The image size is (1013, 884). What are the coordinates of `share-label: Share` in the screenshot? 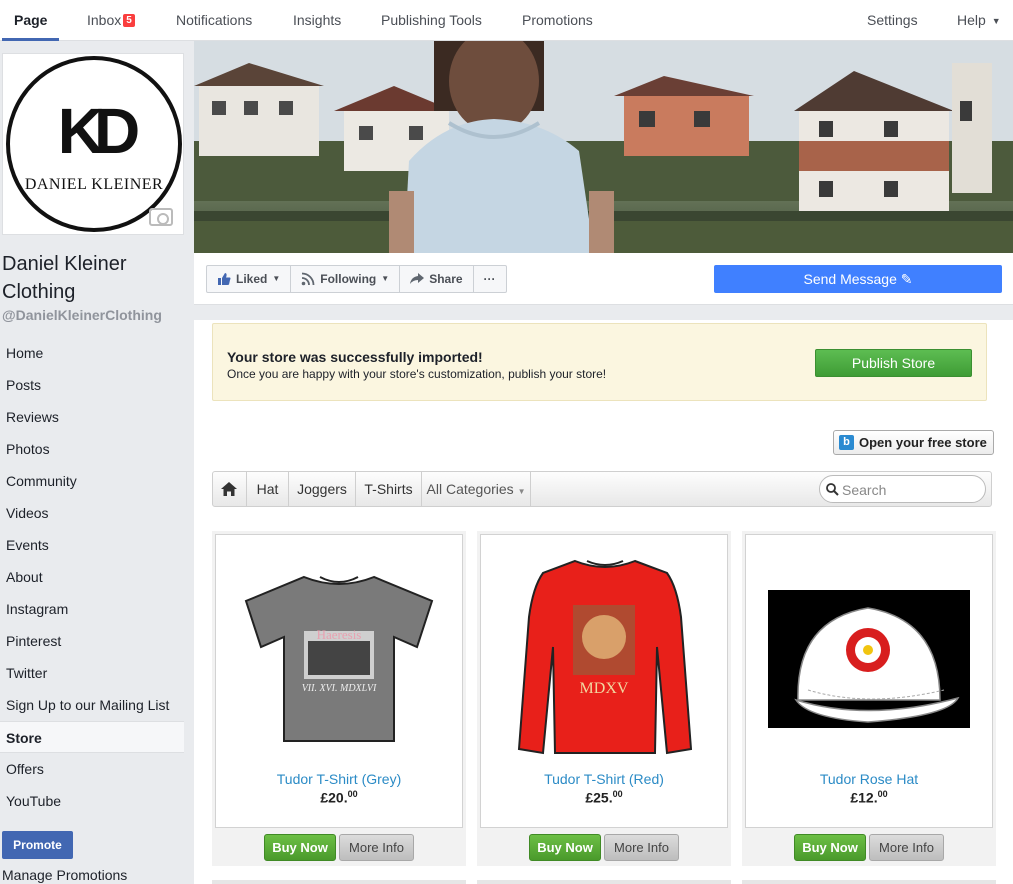 It's located at (446, 279).